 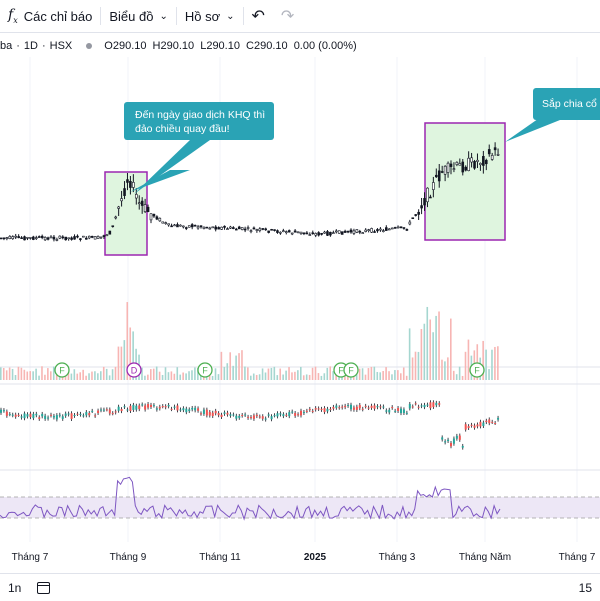 I want to click on x-tick-label: Tháng 3, so click(x=397, y=557).